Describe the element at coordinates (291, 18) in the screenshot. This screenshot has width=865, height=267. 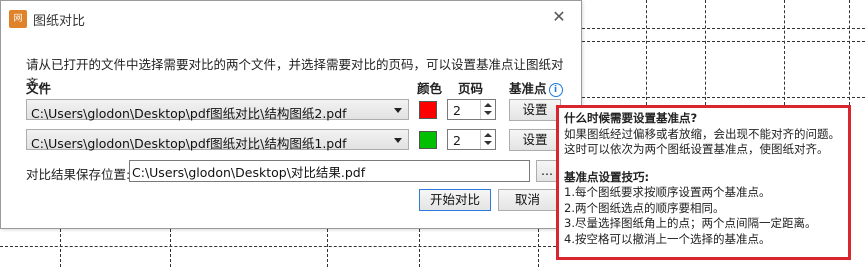
I see `title-bar: 网 图纸对比 ✕` at that location.